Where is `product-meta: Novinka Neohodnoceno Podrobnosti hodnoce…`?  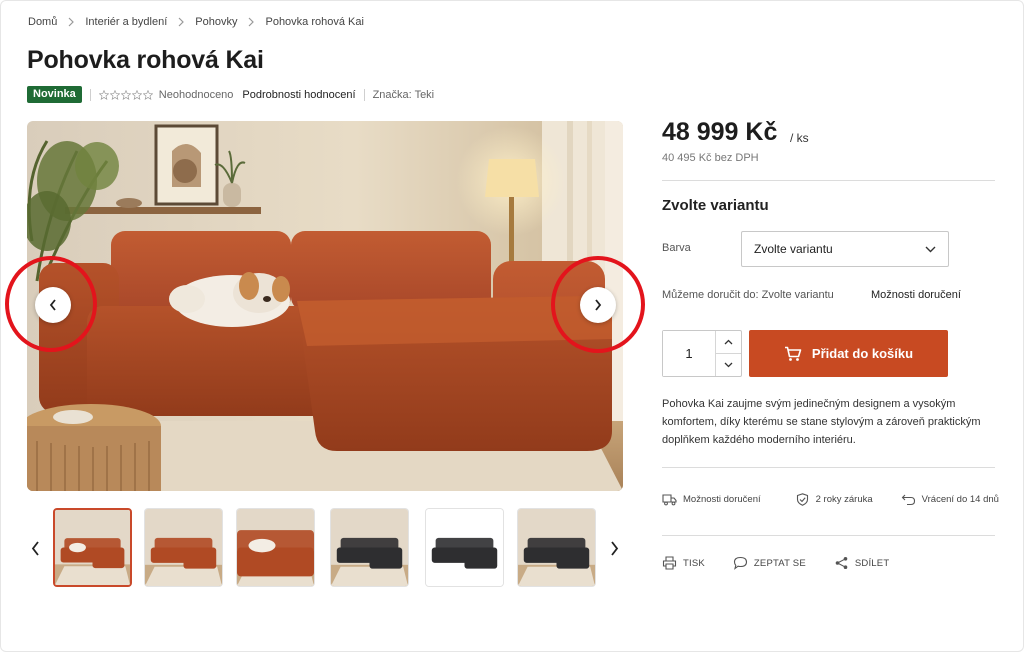
product-meta: Novinka Neohodnoceno Podrobnosti hodnoce… is located at coordinates (230, 94).